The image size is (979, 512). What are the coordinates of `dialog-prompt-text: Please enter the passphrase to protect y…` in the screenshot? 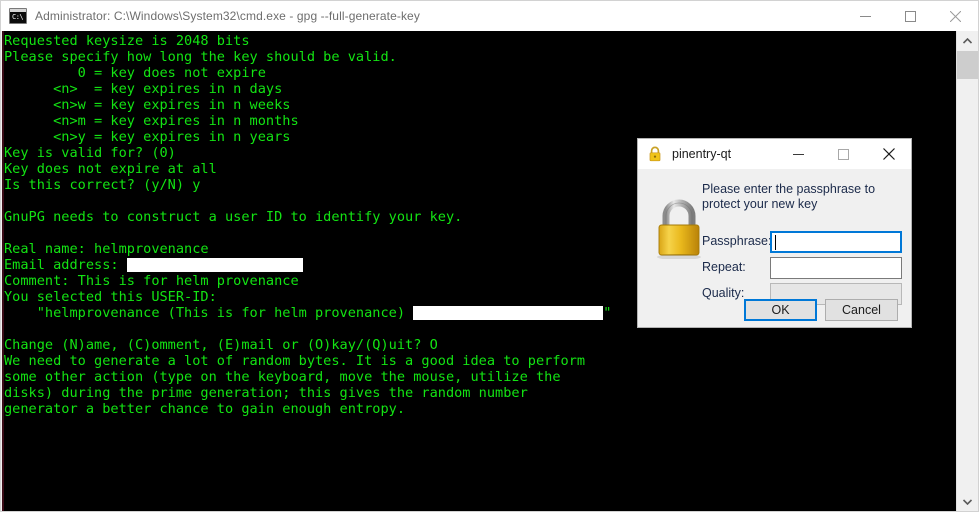 It's located at (789, 196).